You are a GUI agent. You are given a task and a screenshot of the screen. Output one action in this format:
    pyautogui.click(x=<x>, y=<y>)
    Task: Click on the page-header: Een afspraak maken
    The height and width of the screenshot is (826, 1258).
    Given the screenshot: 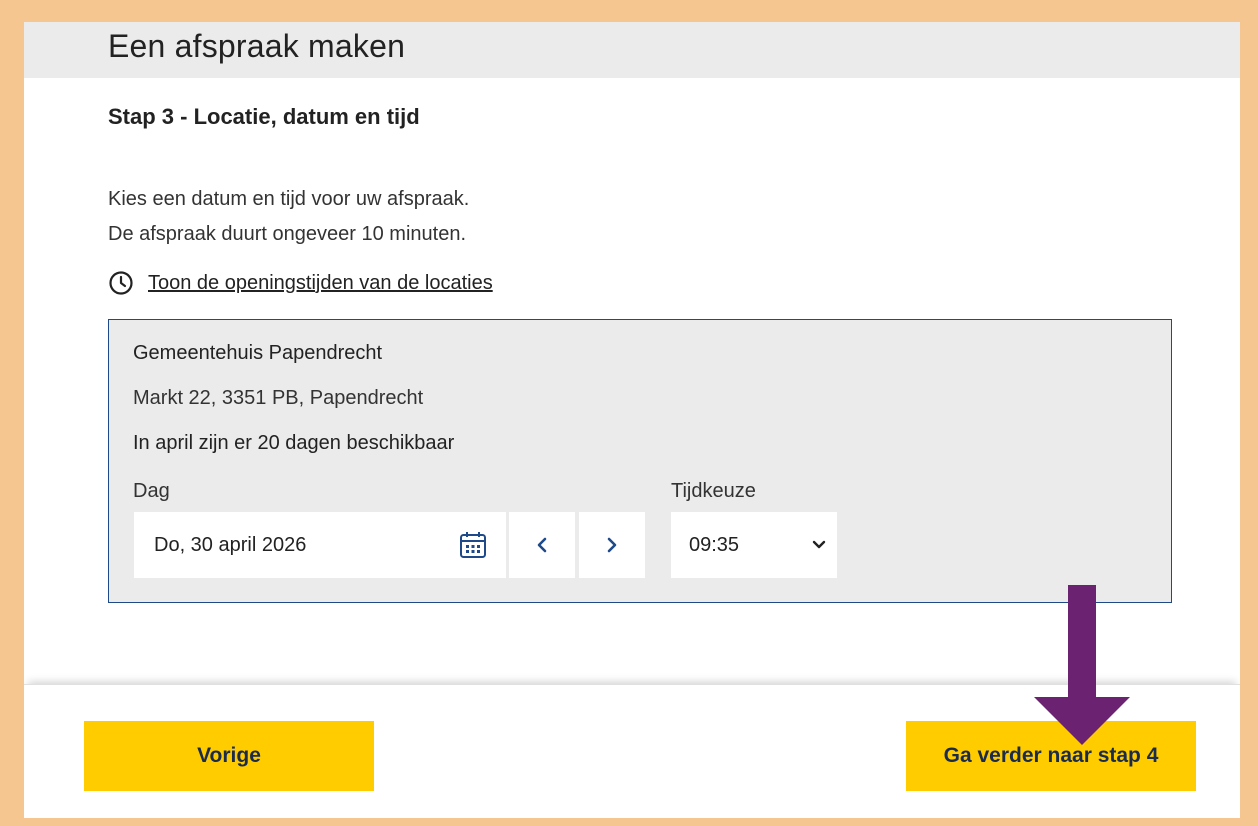 What is the action you would take?
    pyautogui.click(x=632, y=50)
    